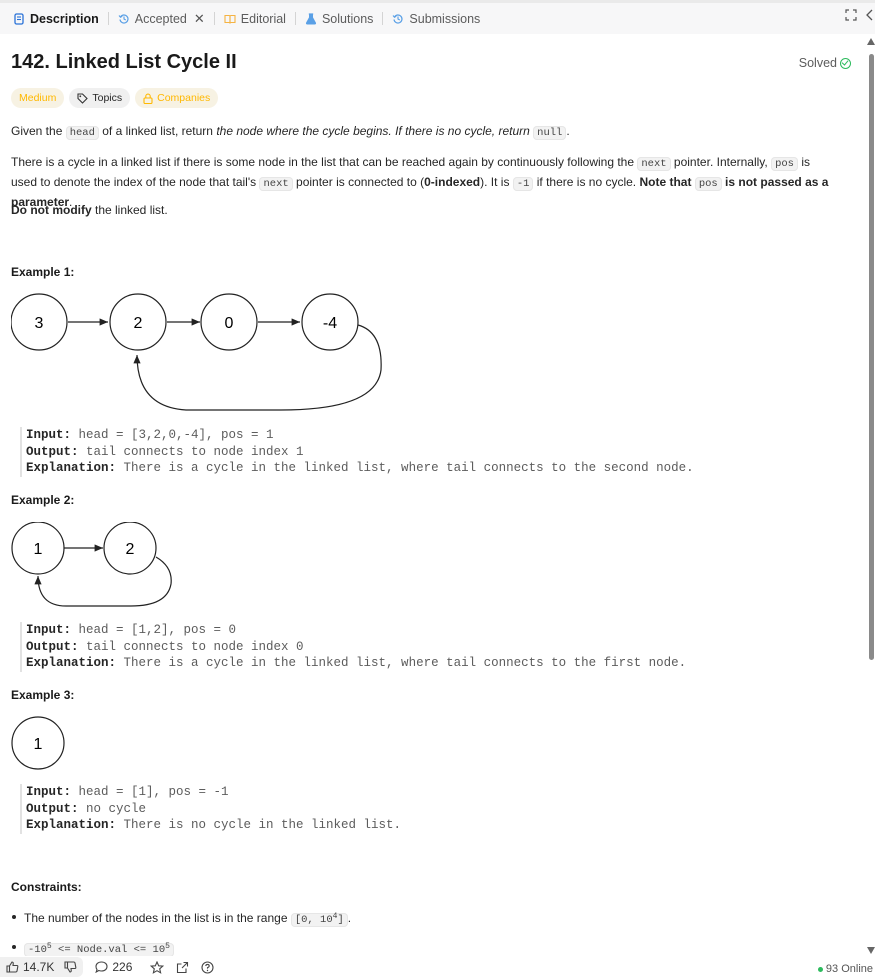 The height and width of the screenshot is (978, 875). I want to click on like-group: 14.7K, so click(42, 967).